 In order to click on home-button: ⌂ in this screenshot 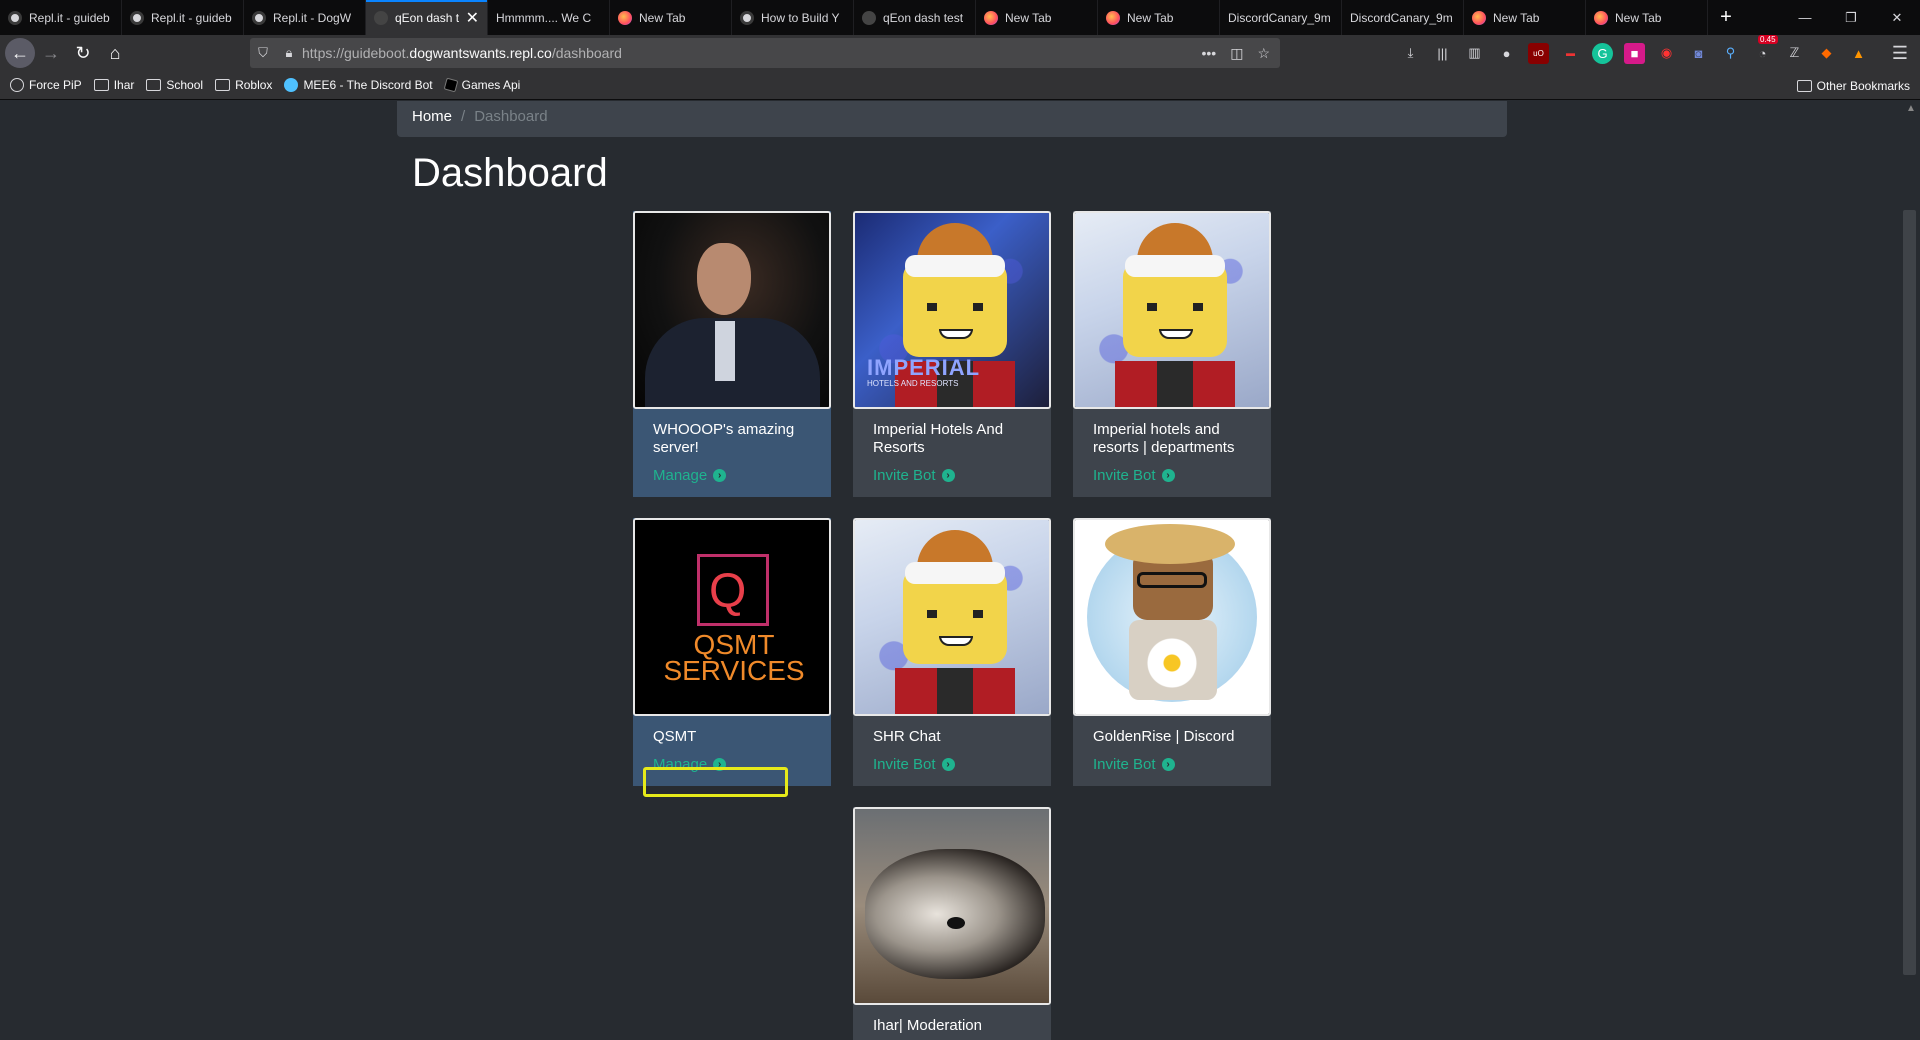, I will do `click(115, 53)`.